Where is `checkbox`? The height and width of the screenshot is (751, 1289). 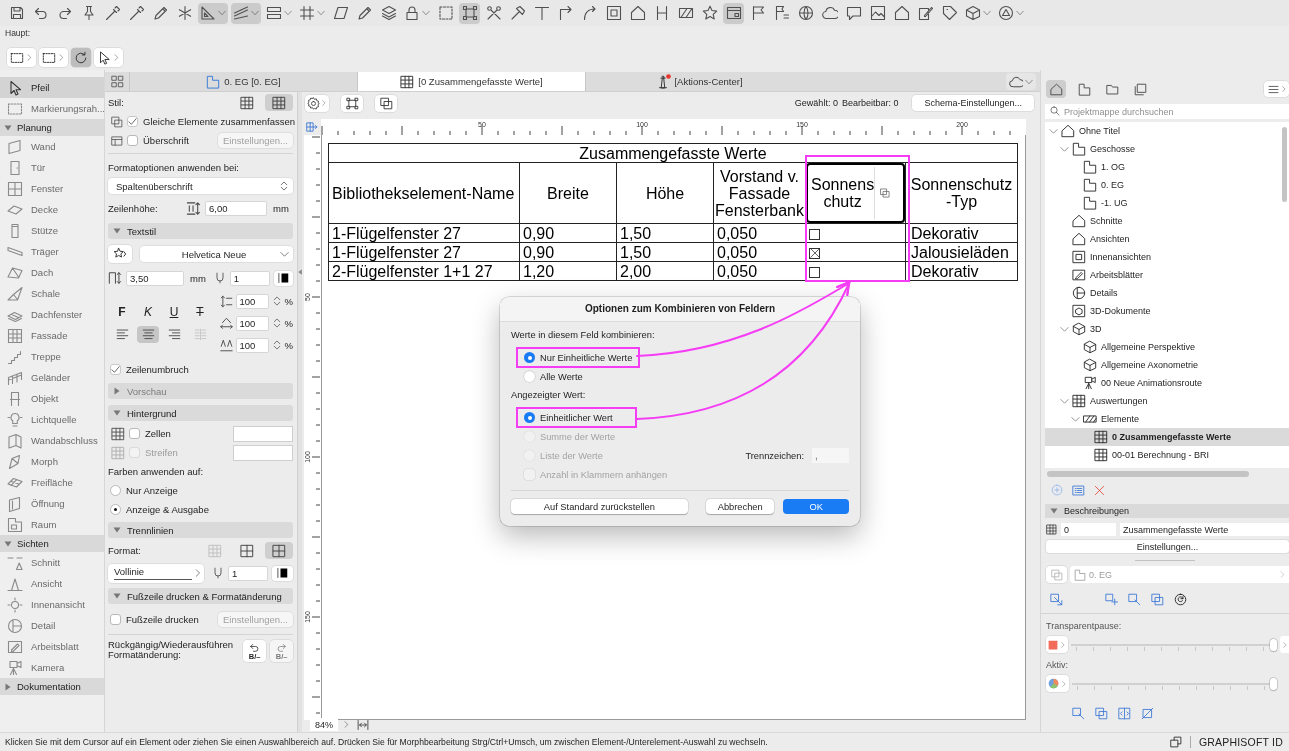 checkbox is located at coordinates (814, 234).